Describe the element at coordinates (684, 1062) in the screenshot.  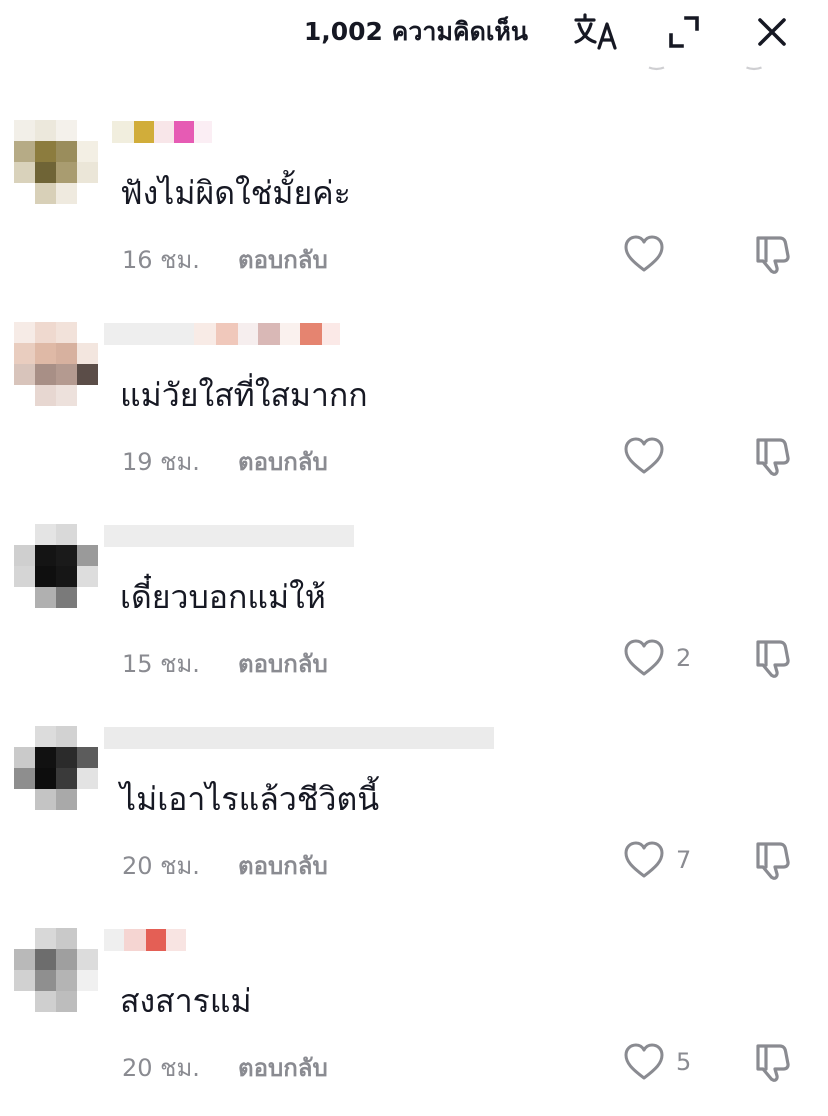
I see `like-count: 5` at that location.